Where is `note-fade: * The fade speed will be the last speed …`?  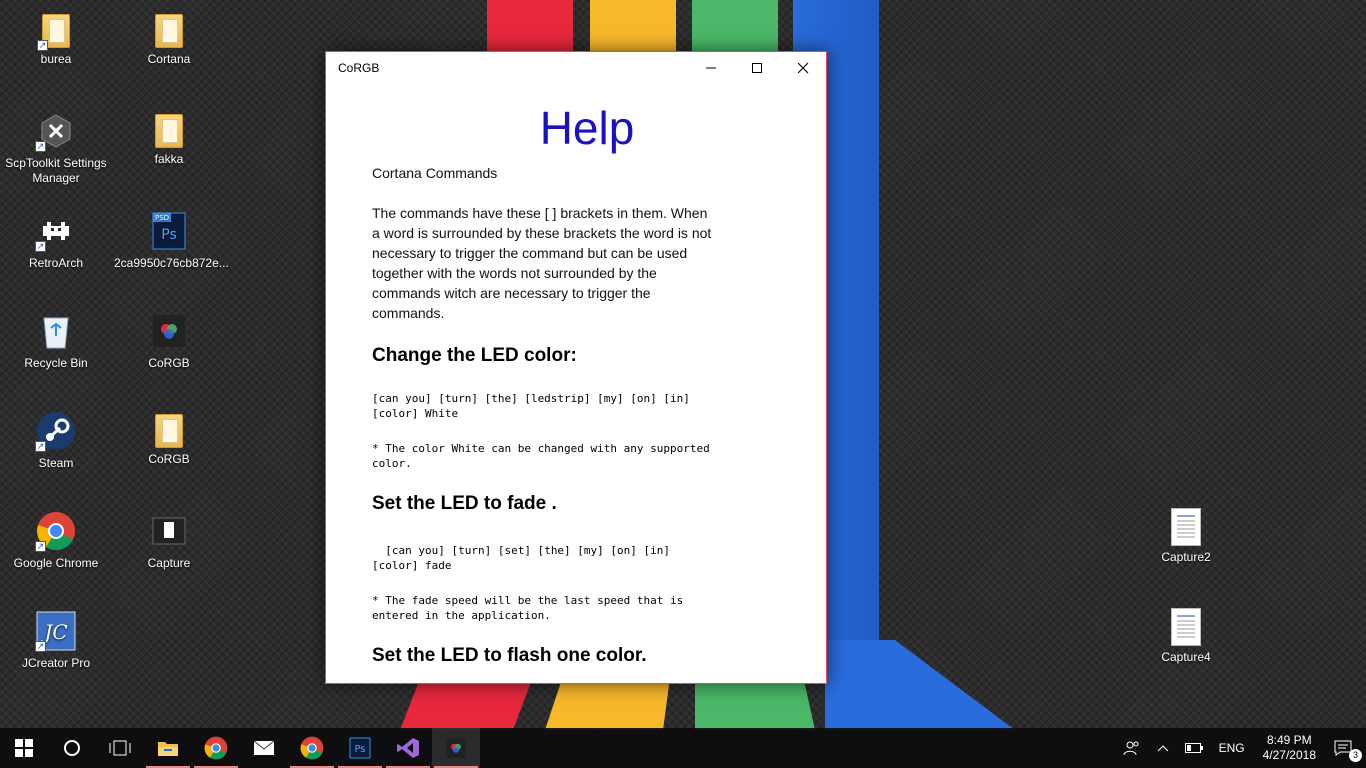
note-fade: * The fade speed will be the last speed … is located at coordinates (531, 608).